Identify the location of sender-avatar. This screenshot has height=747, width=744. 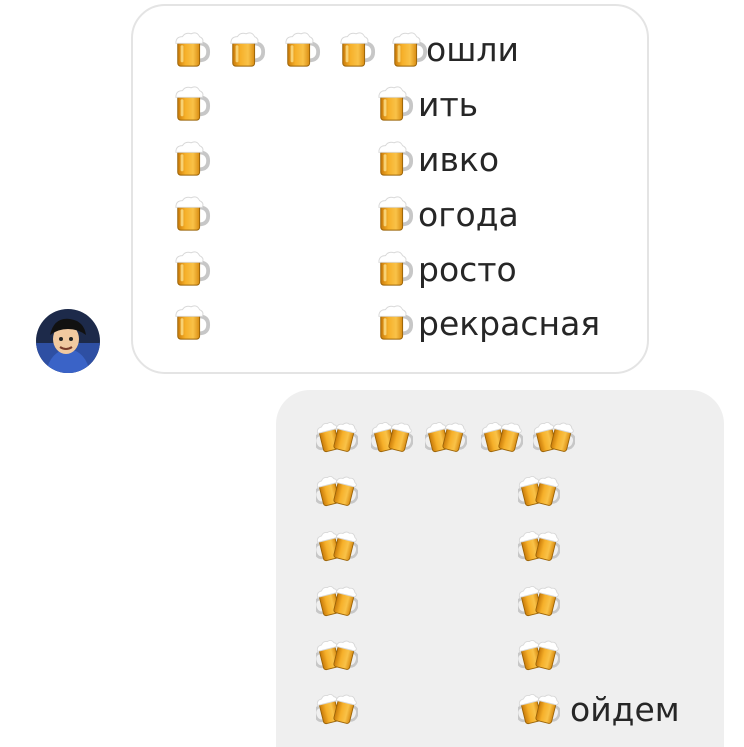
(68, 341).